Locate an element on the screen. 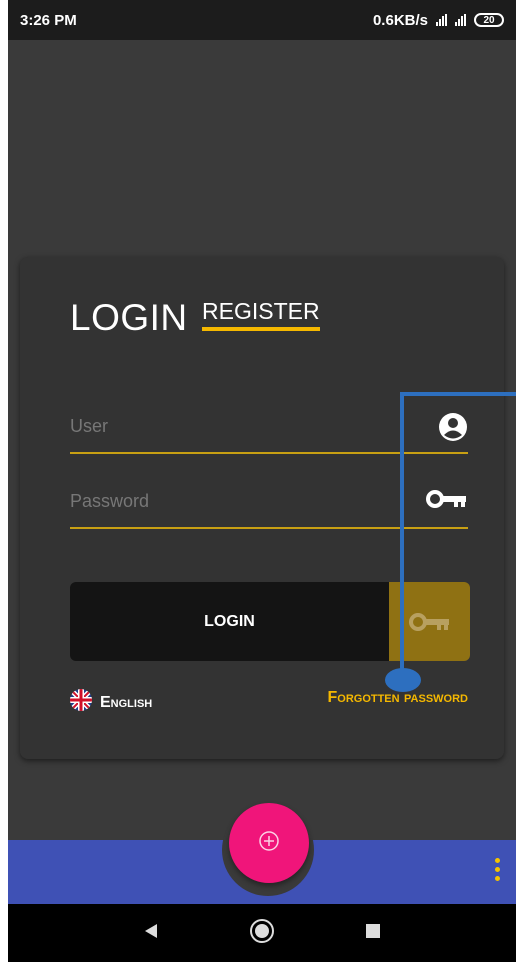 The width and height of the screenshot is (524, 962). login-button-label: LOGIN is located at coordinates (229, 621).